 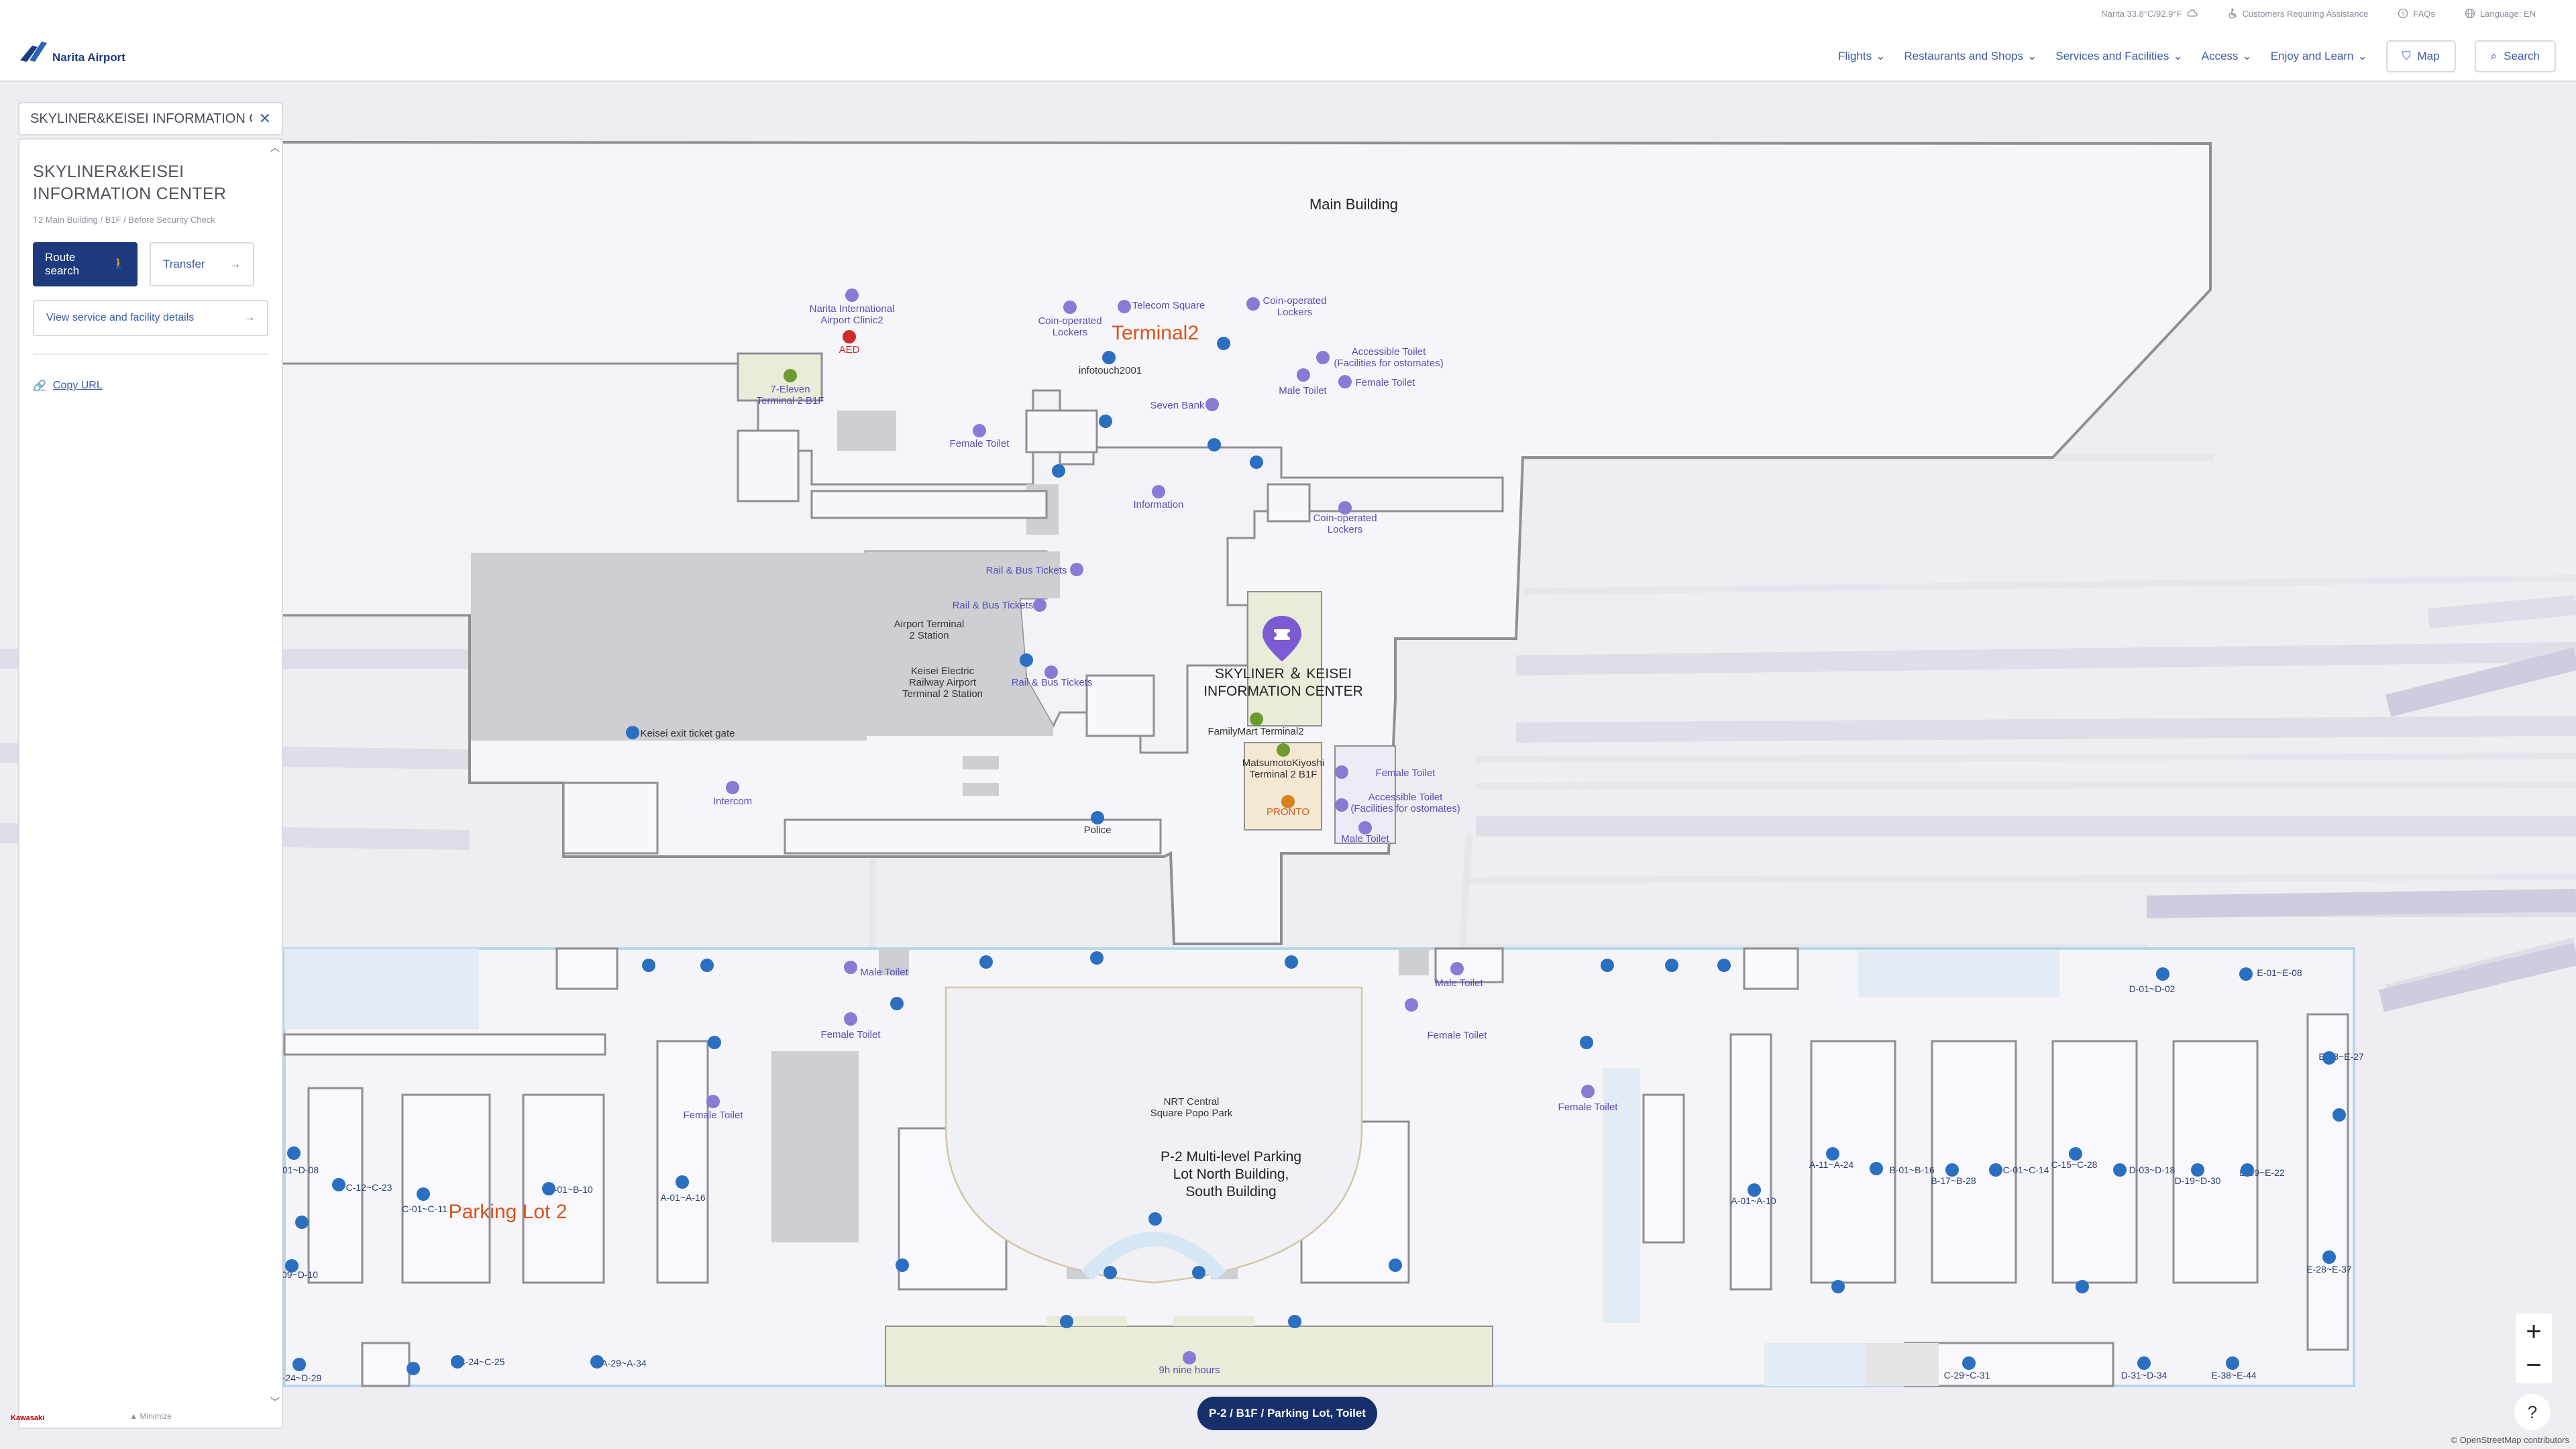 I want to click on parking-label: D-19~D-30, so click(x=2198, y=1181).